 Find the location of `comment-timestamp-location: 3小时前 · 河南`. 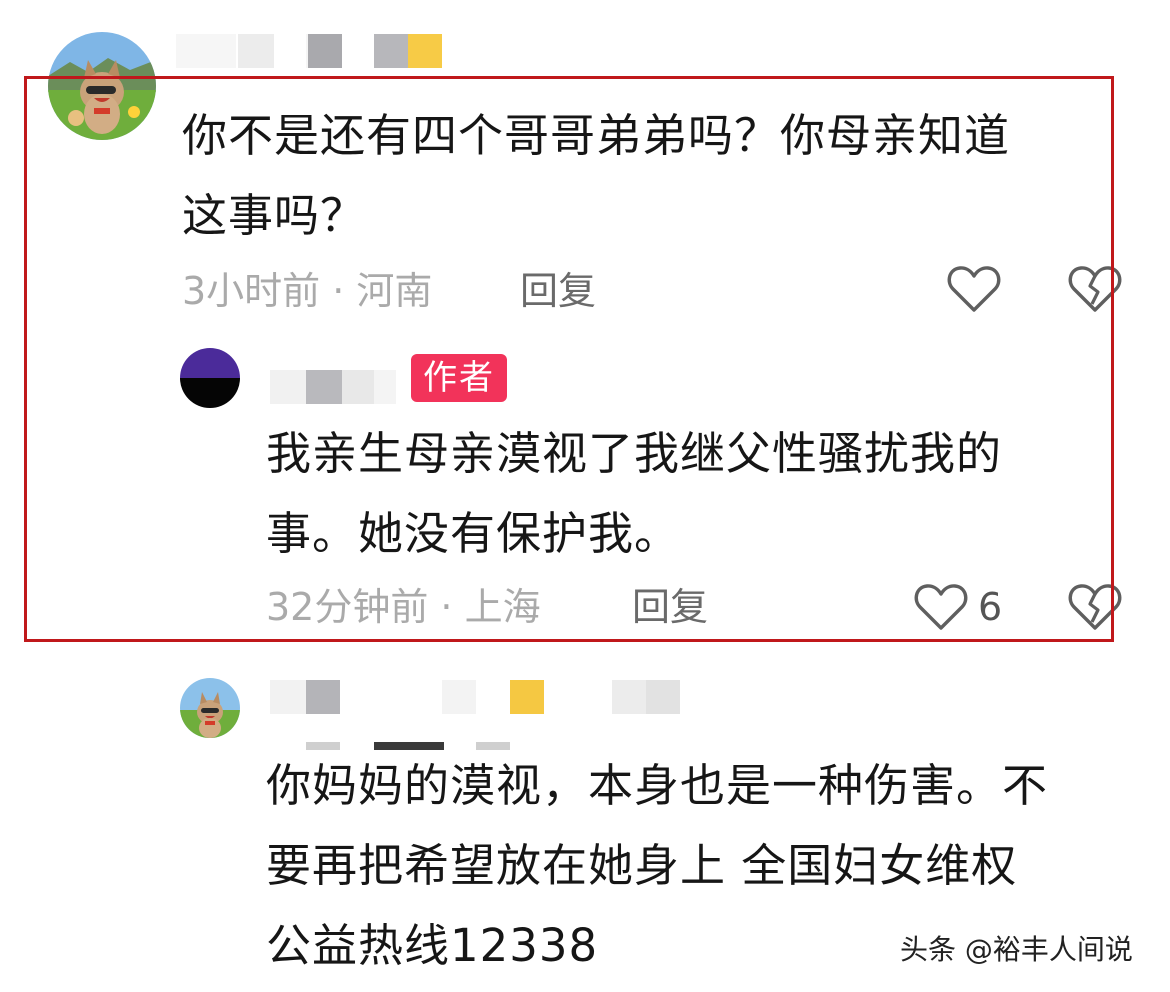

comment-timestamp-location: 3小时前 · 河南 is located at coordinates (307, 291).